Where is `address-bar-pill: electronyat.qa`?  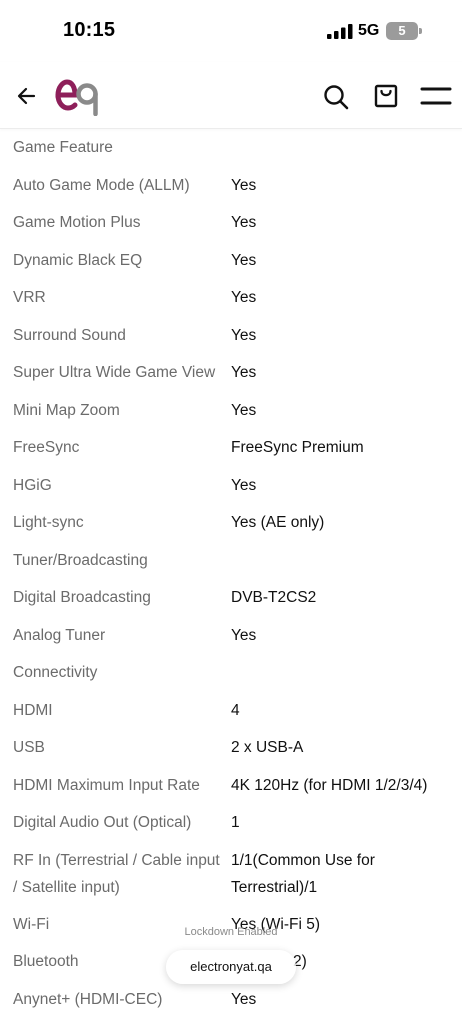 address-bar-pill: electronyat.qa is located at coordinates (231, 967).